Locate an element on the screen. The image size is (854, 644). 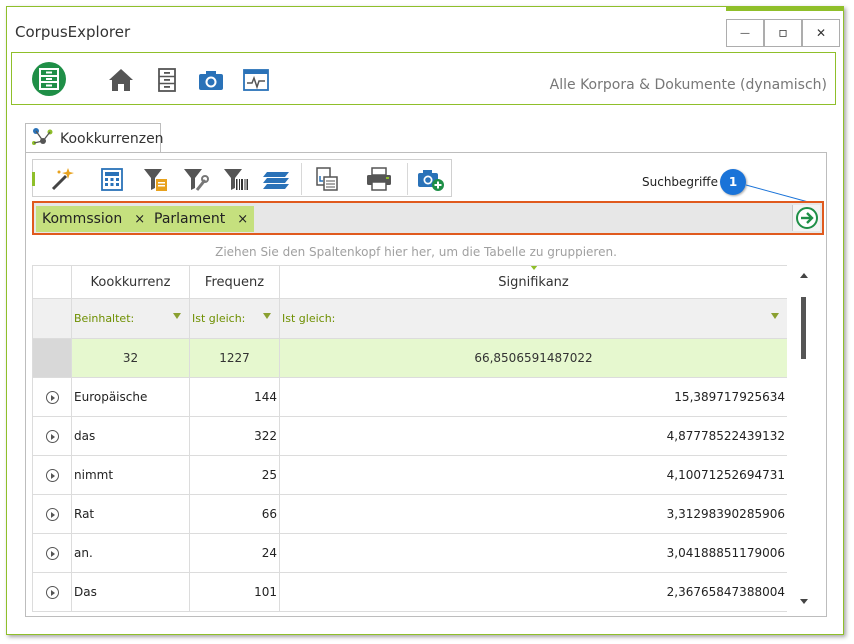
export-document-icon is located at coordinates (326, 179).